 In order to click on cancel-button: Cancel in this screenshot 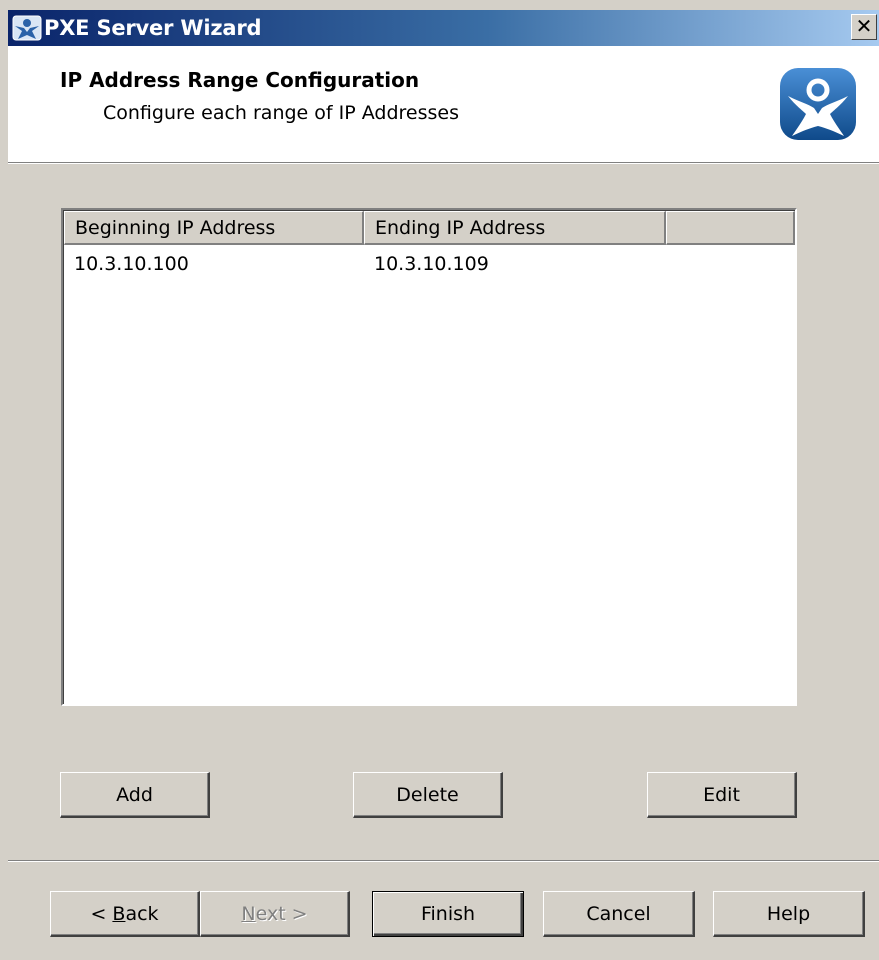, I will do `click(619, 914)`.